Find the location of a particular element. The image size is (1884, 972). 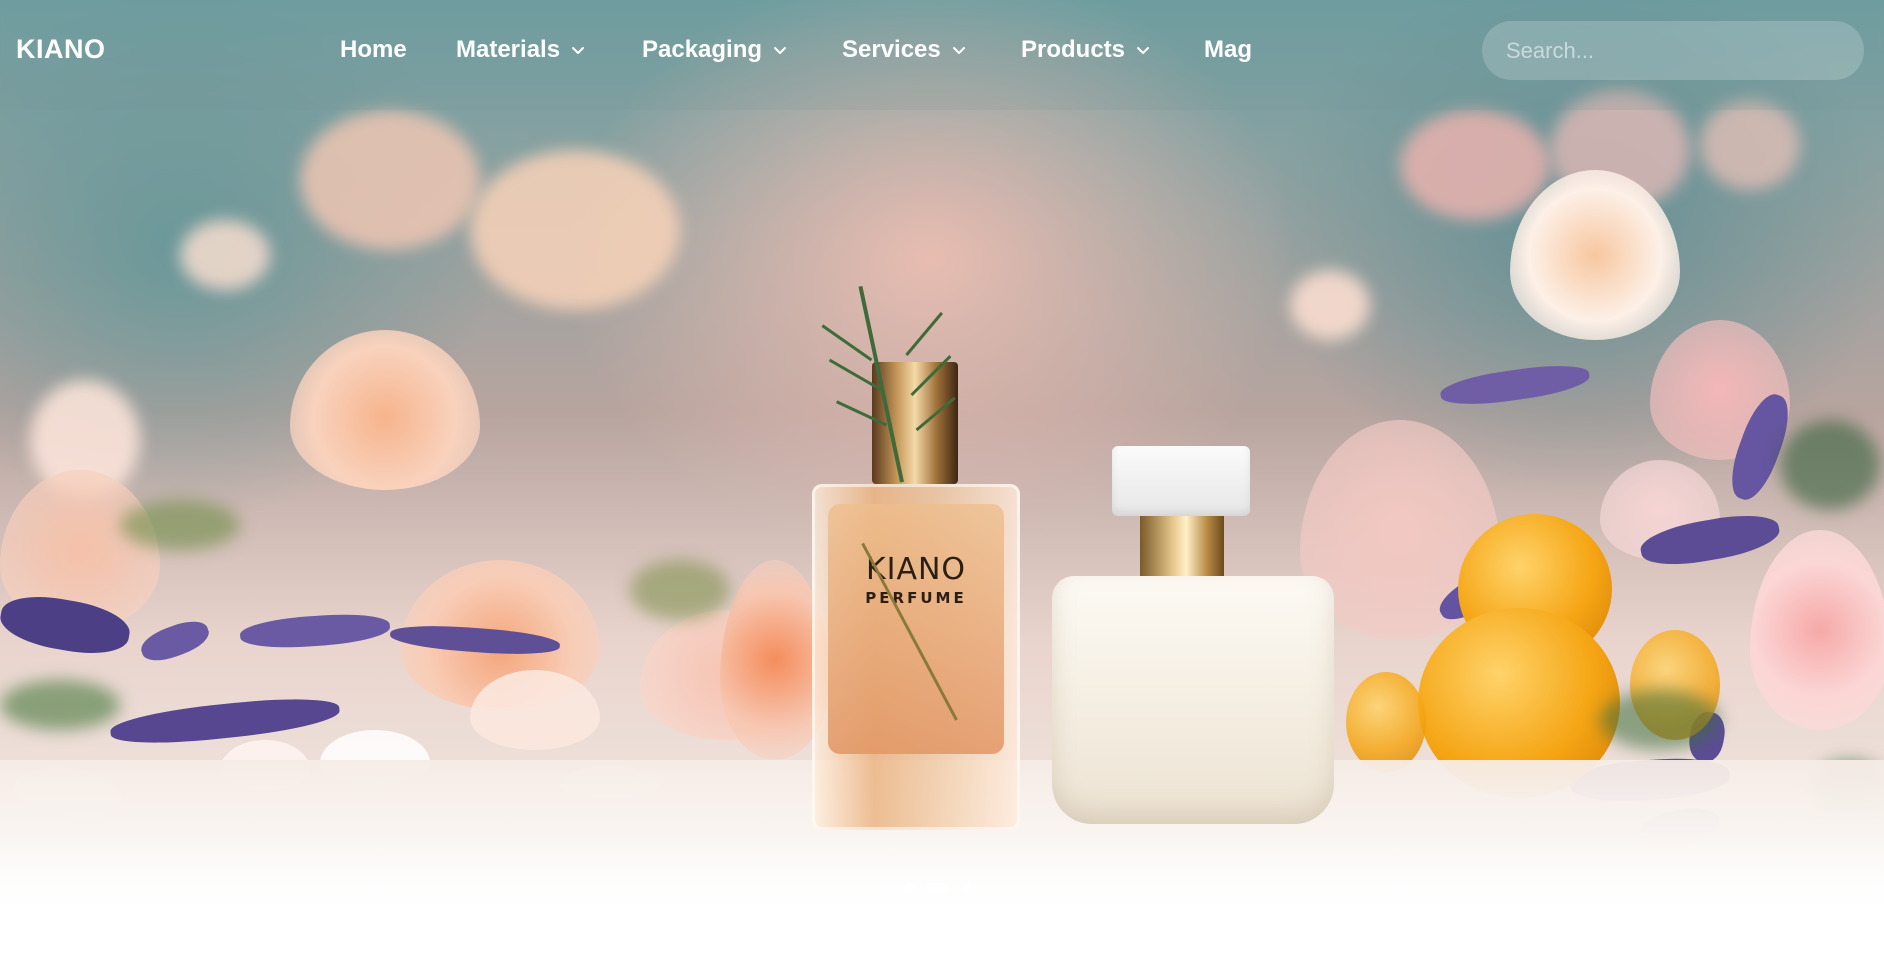

perfume-bottle-amber is located at coordinates (916, 657).